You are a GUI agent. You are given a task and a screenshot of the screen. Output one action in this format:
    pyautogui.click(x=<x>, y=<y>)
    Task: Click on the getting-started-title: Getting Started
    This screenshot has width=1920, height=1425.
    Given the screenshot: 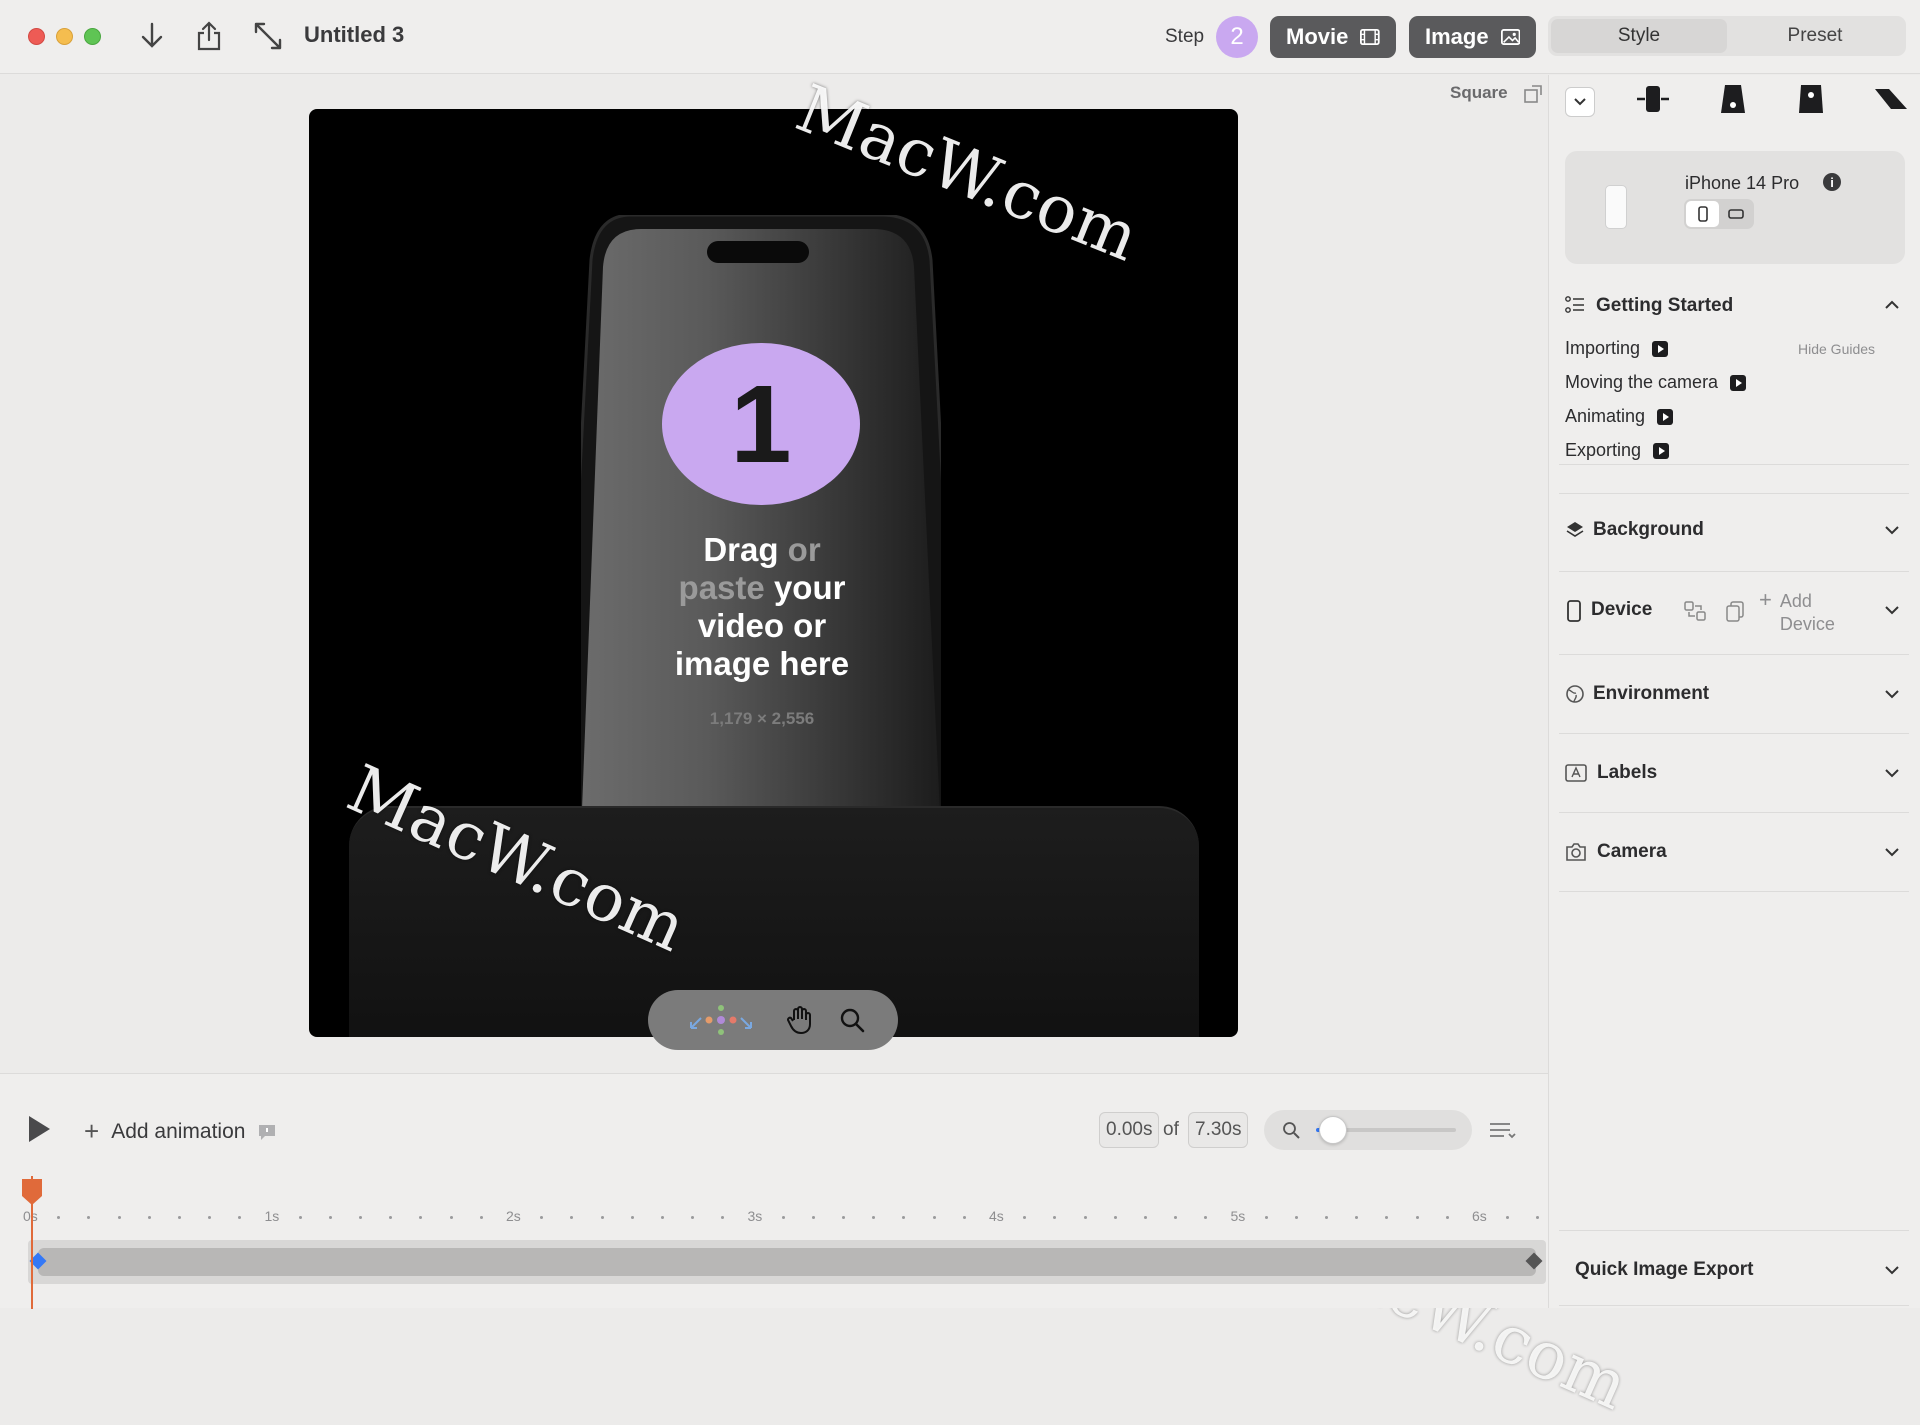 What is the action you would take?
    pyautogui.click(x=1665, y=305)
    